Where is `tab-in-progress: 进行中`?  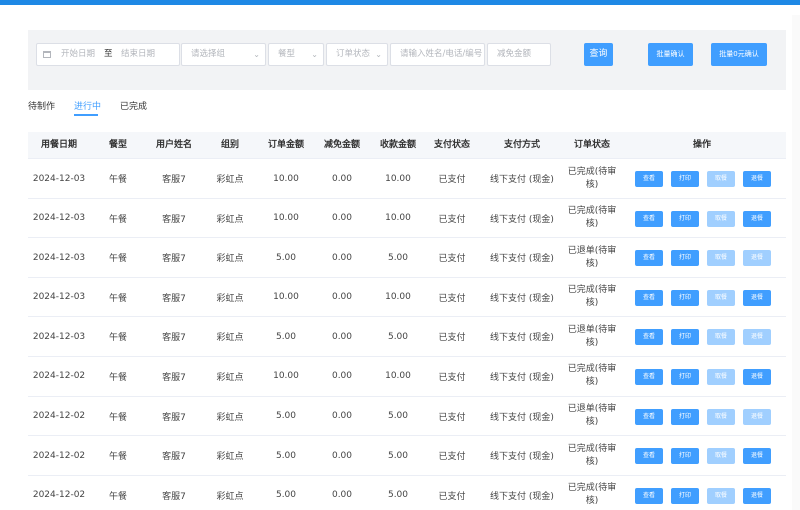 tab-in-progress: 进行中 is located at coordinates (87, 105).